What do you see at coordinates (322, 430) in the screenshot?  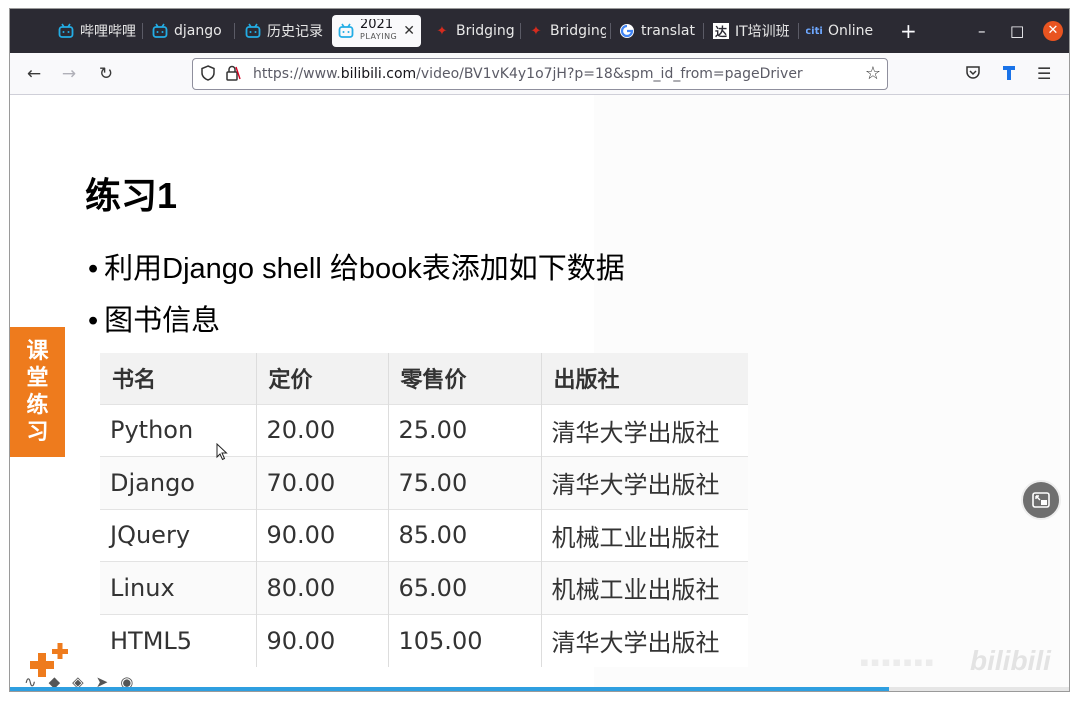 I see `table-cell: 20.00` at bounding box center [322, 430].